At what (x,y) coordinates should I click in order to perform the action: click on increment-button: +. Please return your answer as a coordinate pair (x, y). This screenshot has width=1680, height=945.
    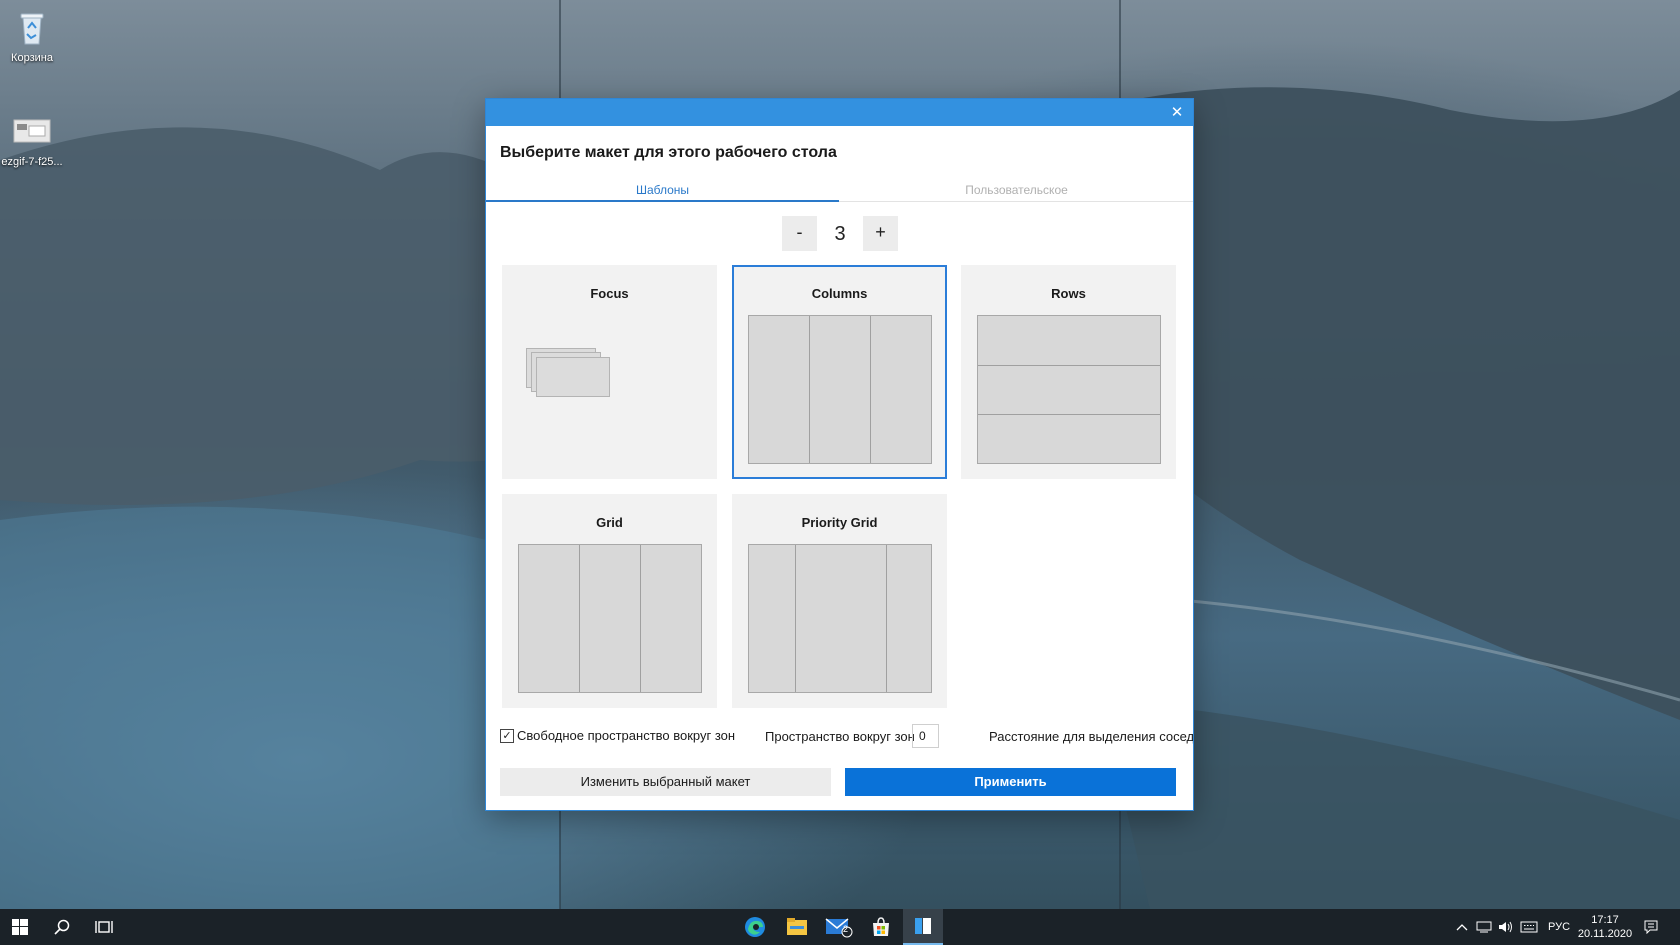
    Looking at the image, I should click on (880, 233).